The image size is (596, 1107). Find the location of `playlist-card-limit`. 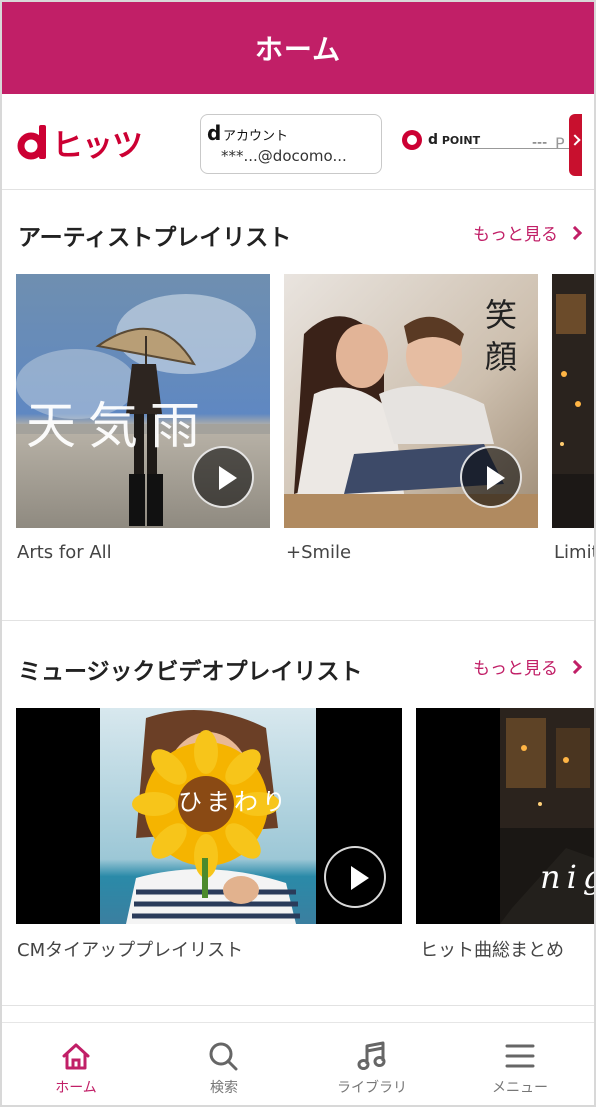

playlist-card-limit is located at coordinates (573, 401).